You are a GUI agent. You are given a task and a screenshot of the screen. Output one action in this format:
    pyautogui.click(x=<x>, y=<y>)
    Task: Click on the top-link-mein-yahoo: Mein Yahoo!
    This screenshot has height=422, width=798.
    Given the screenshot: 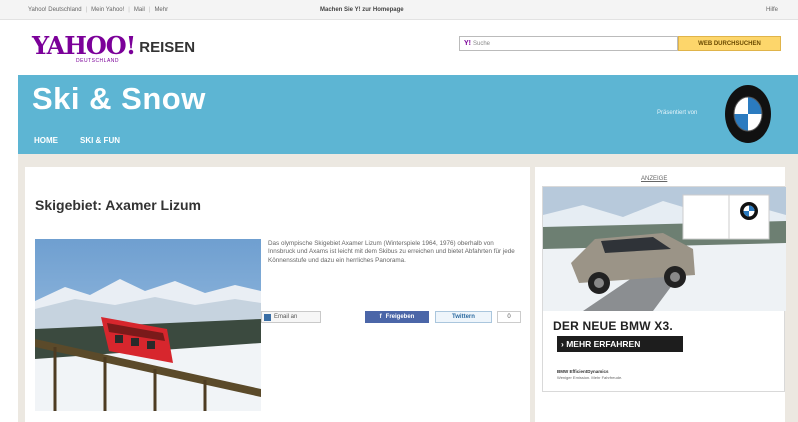 What is the action you would take?
    pyautogui.click(x=107, y=10)
    